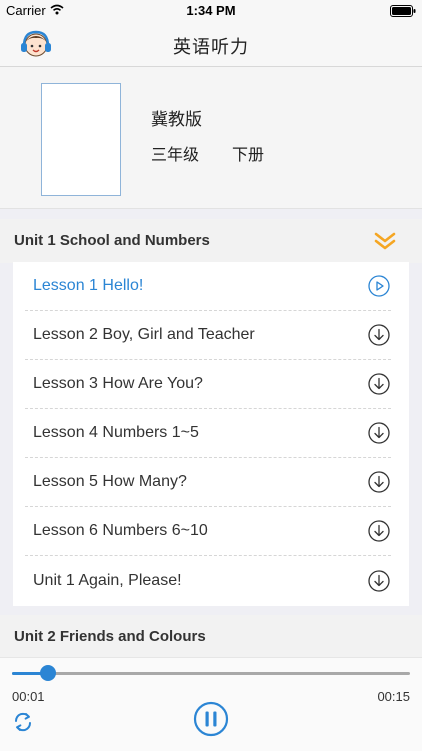 Image resolution: width=422 pixels, height=751 pixels. I want to click on unit-header: Unit 1 School and Numbers, so click(211, 241).